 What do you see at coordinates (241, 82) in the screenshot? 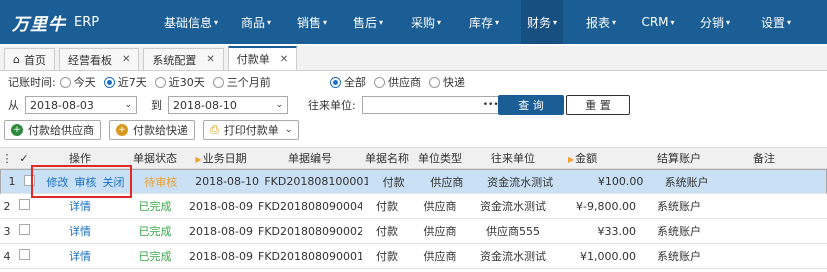
I see `time-radio-3: 三个月前` at bounding box center [241, 82].